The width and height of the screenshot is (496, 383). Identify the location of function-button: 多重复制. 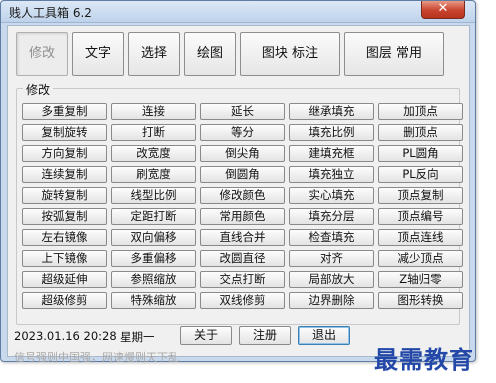
(64, 111).